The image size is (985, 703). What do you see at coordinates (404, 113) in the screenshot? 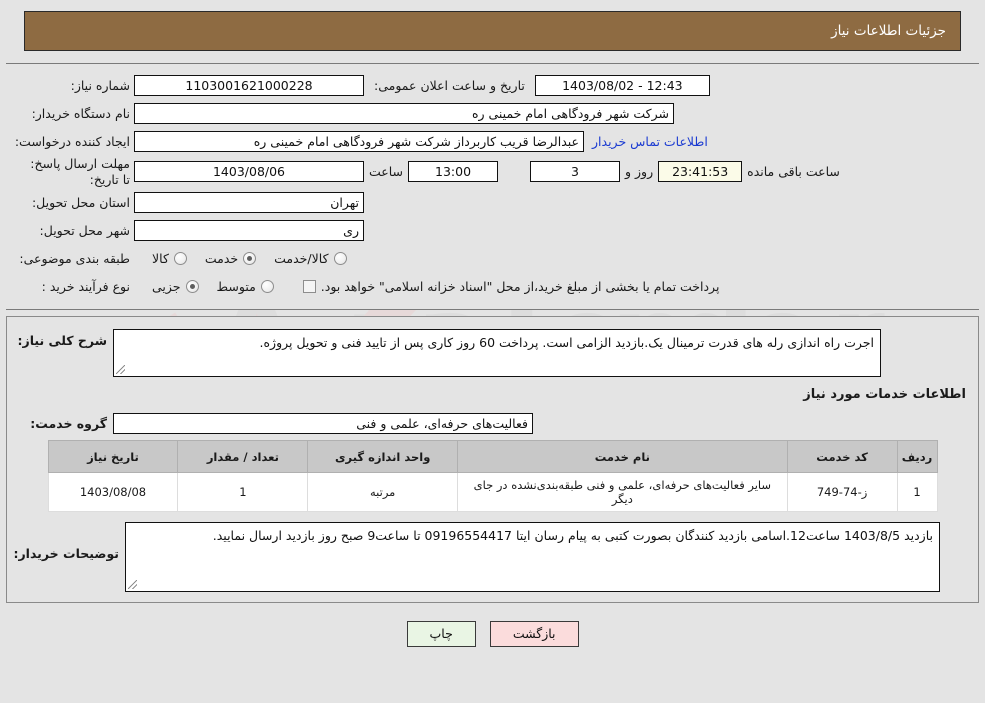
I see `buyer-org-field: شرکت شهر فرودگاهی امام خمینی ره` at bounding box center [404, 113].